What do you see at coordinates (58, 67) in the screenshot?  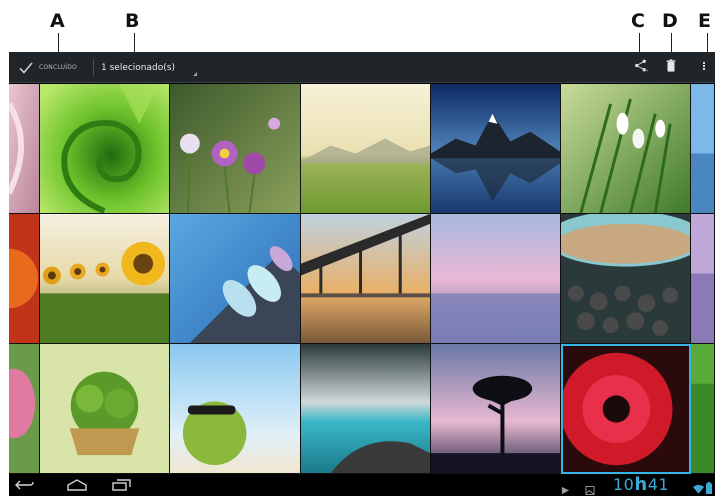 I see `done-label: CONCLUÍDO` at bounding box center [58, 67].